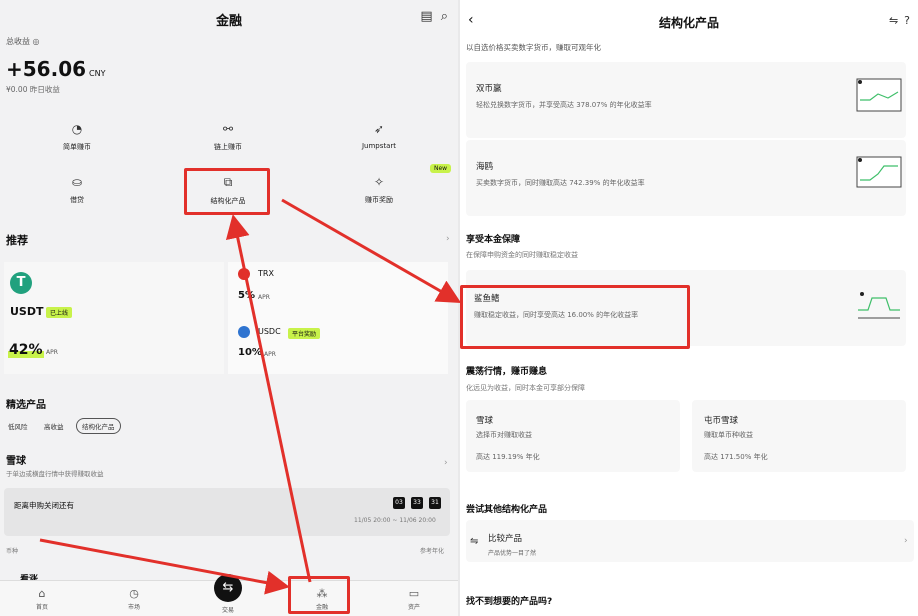  I want to click on arrow-nav-to-grid, so click(268, 398).